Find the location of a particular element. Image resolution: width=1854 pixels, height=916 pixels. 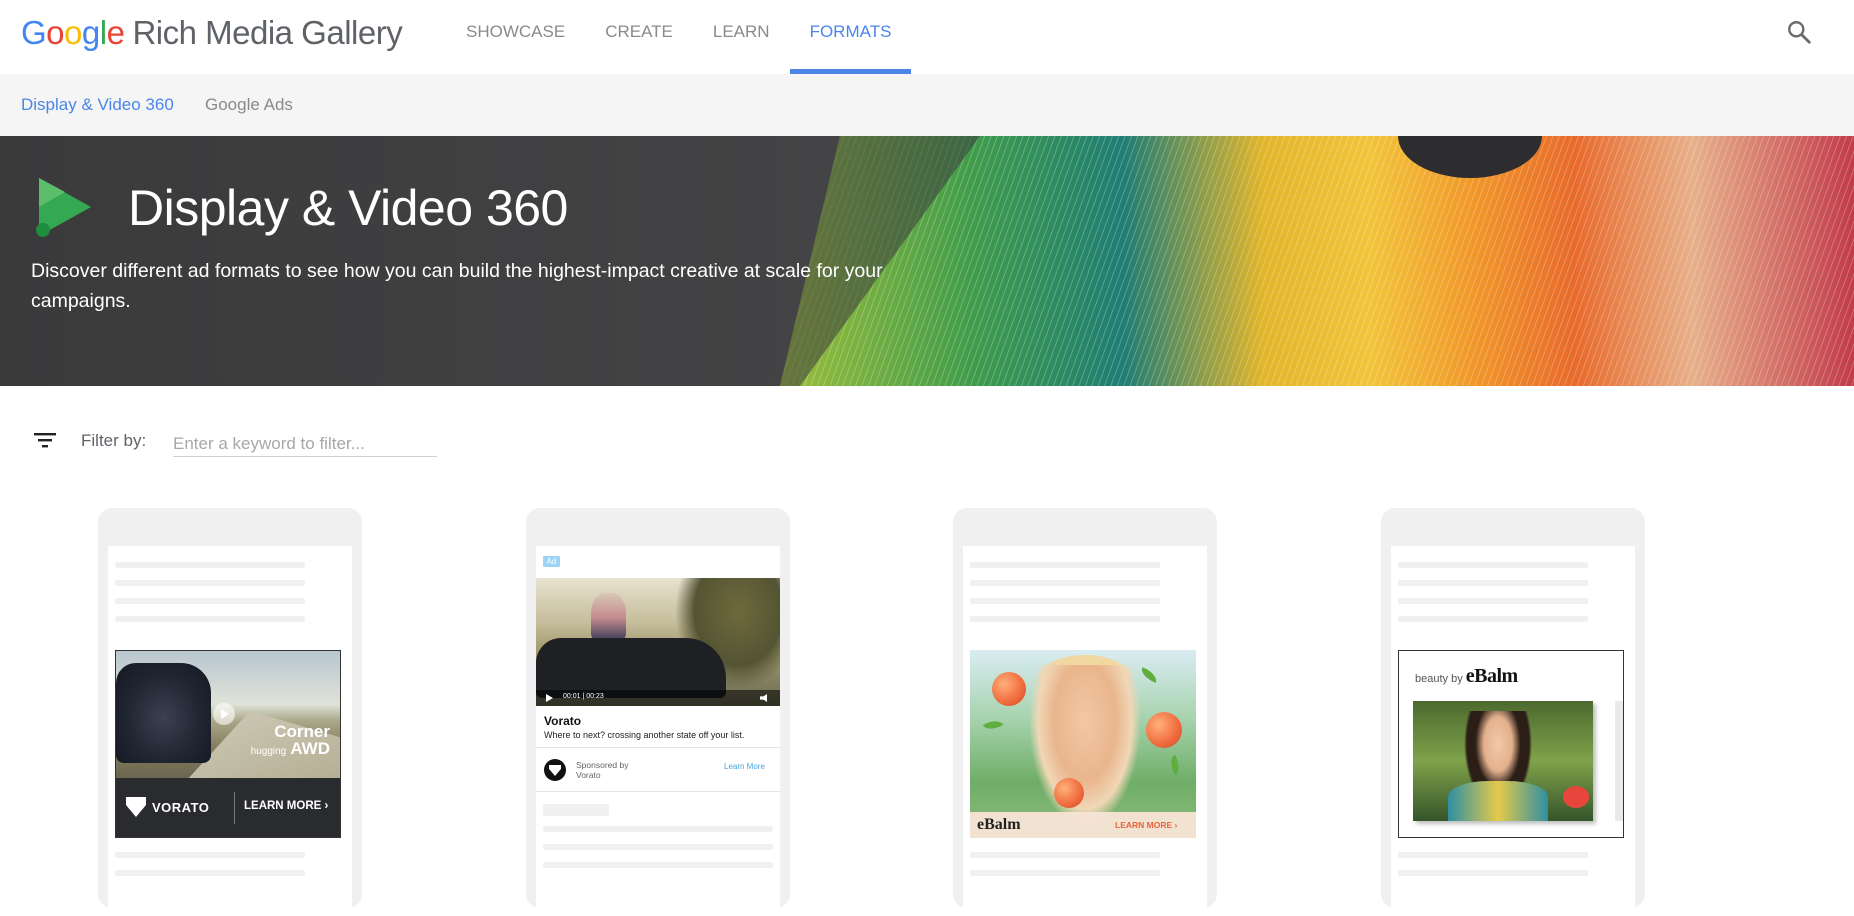

ad-footer: VORATO LEARN MORE › is located at coordinates (228, 807).